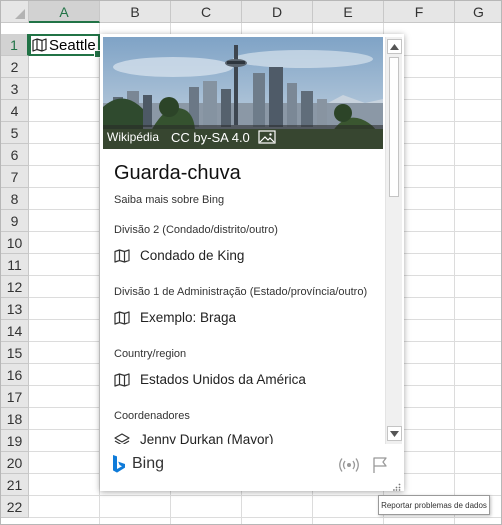 The height and width of the screenshot is (525, 502). What do you see at coordinates (15, 353) in the screenshot?
I see `row-header-15: 15` at bounding box center [15, 353].